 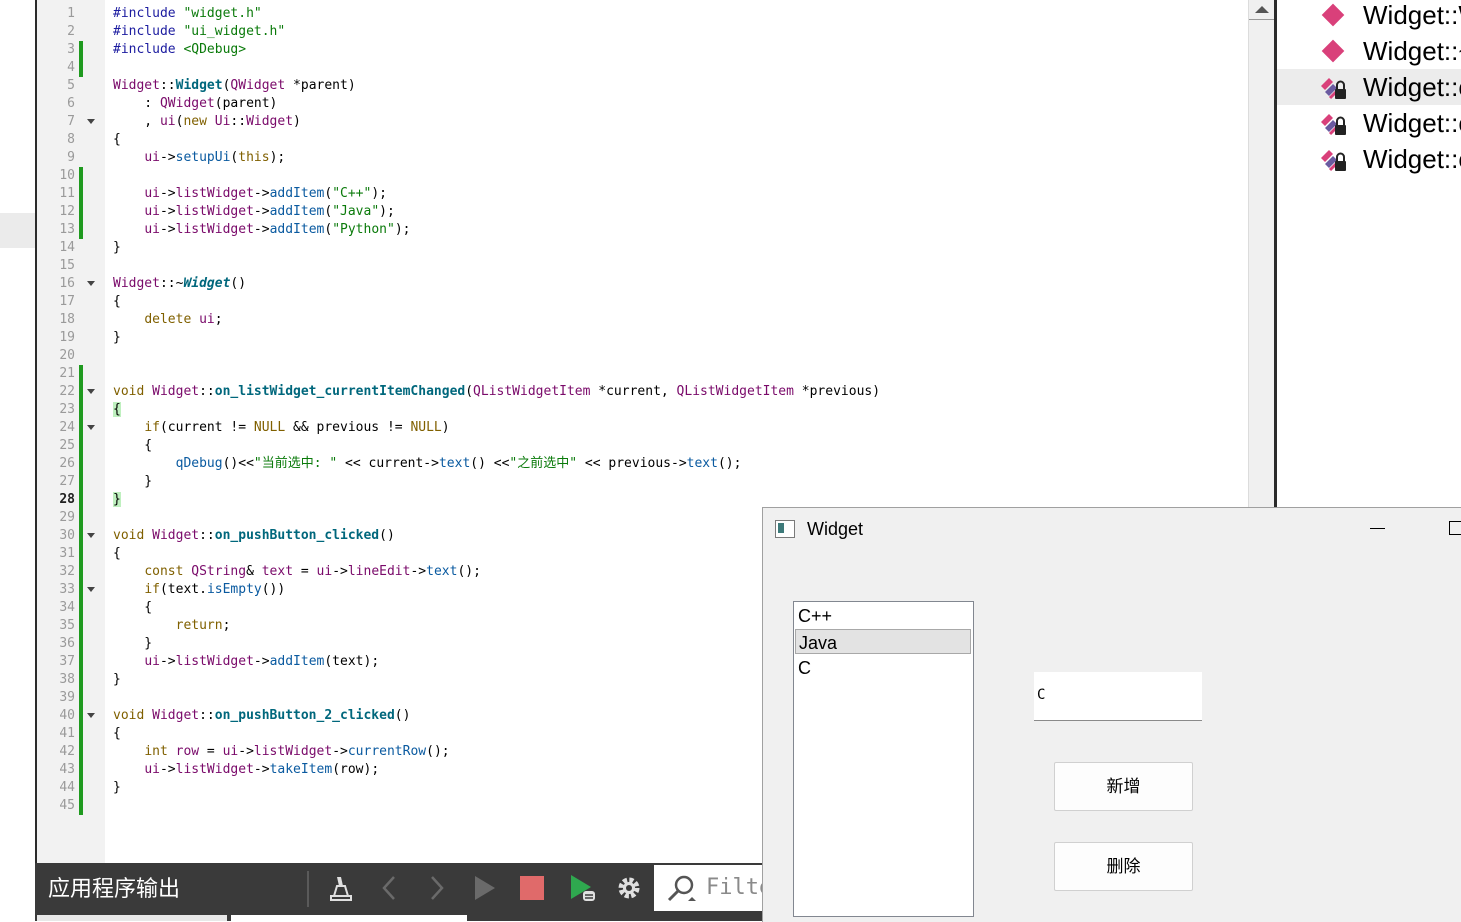 I want to click on line-number: 40, so click(x=67, y=715).